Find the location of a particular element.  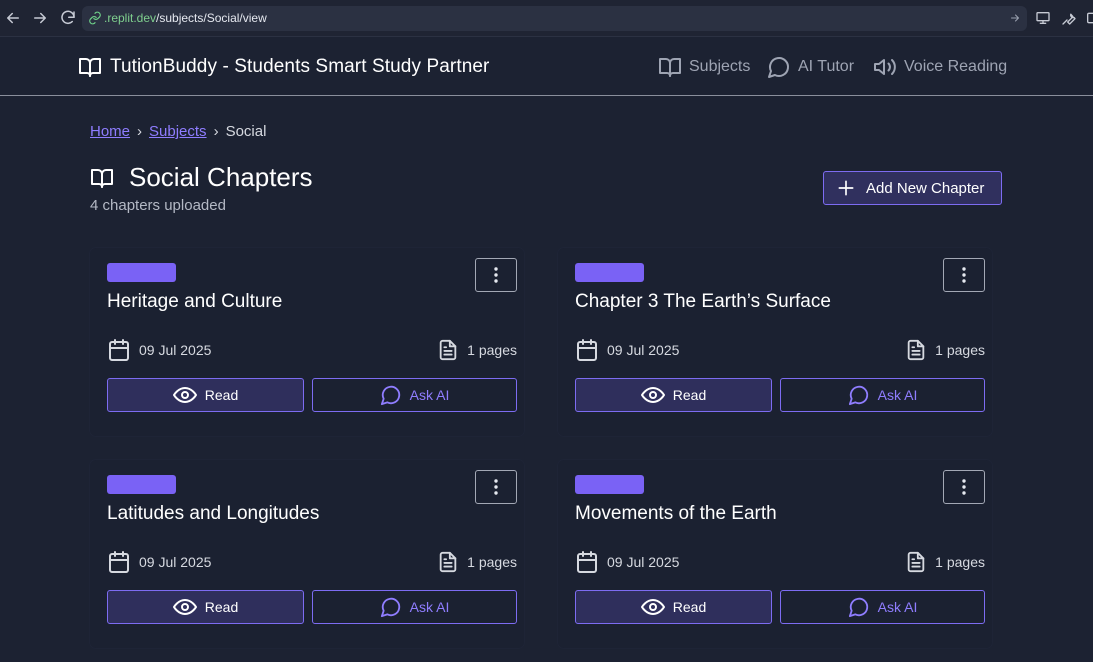

add-new-chapter-button: Add New Chapter is located at coordinates (912, 188).